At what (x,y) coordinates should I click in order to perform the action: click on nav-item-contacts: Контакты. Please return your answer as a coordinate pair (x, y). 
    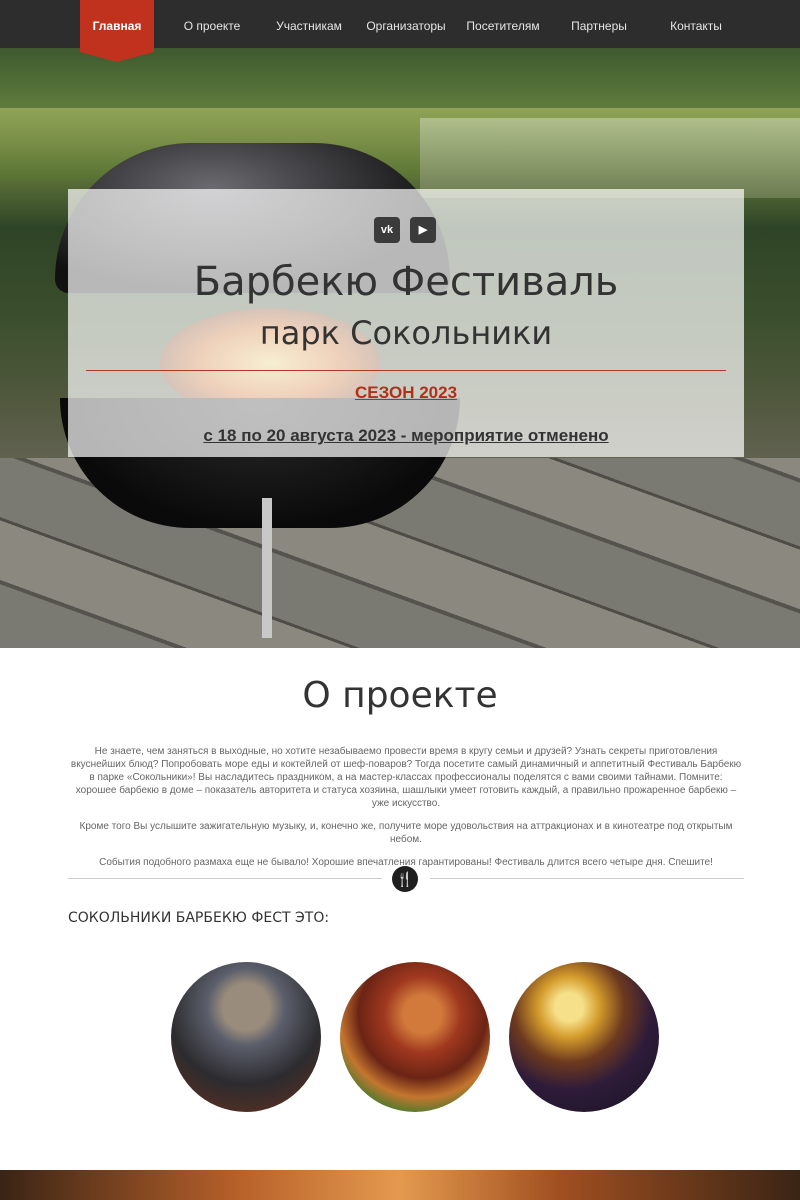
    Looking at the image, I should click on (696, 24).